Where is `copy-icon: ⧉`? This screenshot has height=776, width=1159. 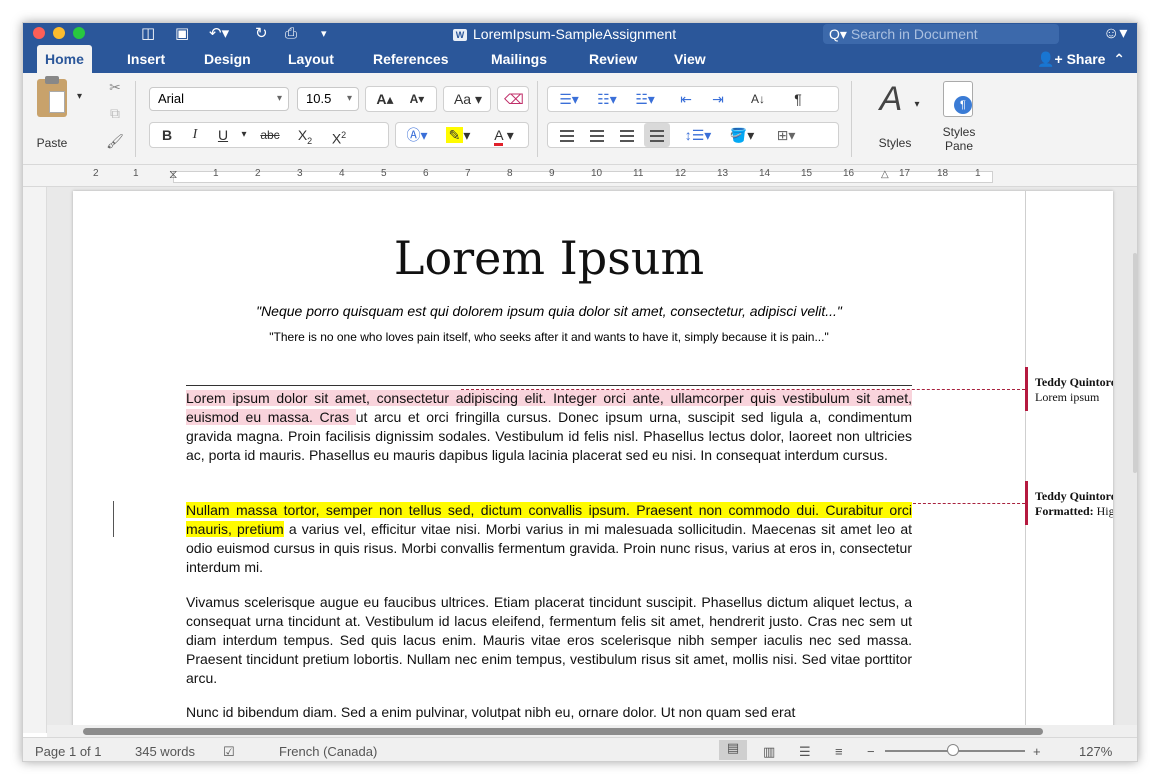
copy-icon: ⧉ is located at coordinates (115, 113).